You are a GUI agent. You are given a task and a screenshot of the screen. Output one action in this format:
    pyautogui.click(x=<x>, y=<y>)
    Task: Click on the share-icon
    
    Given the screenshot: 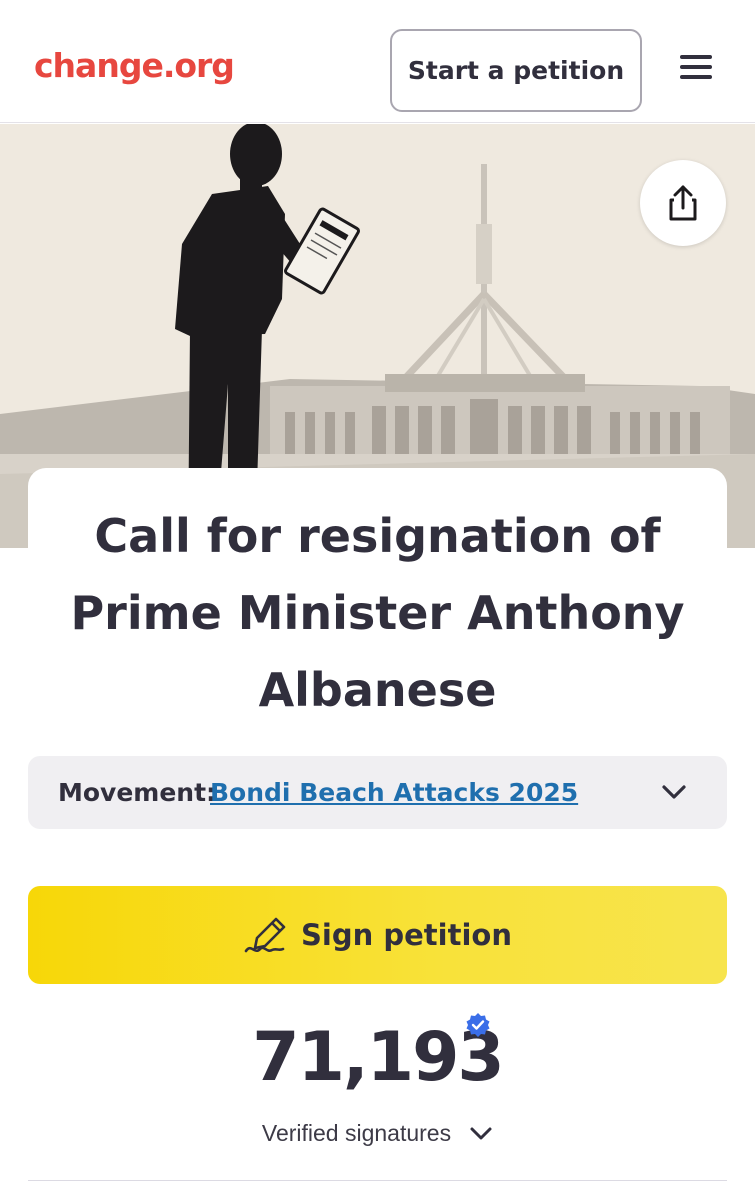 What is the action you would take?
    pyautogui.click(x=683, y=203)
    